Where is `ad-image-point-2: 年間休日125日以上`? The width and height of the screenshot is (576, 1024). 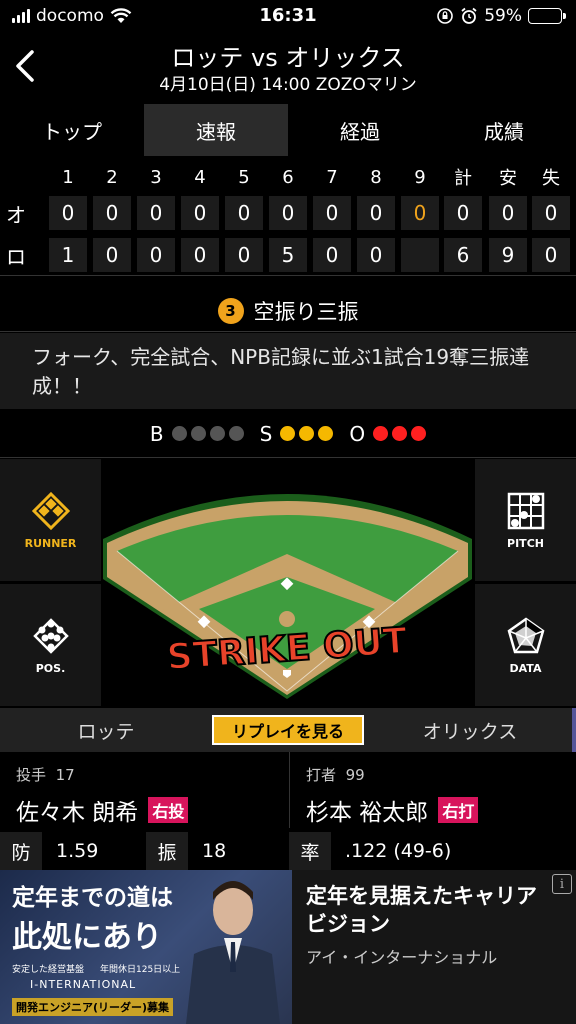 ad-image-point-2: 年間休日125日以上 is located at coordinates (140, 970).